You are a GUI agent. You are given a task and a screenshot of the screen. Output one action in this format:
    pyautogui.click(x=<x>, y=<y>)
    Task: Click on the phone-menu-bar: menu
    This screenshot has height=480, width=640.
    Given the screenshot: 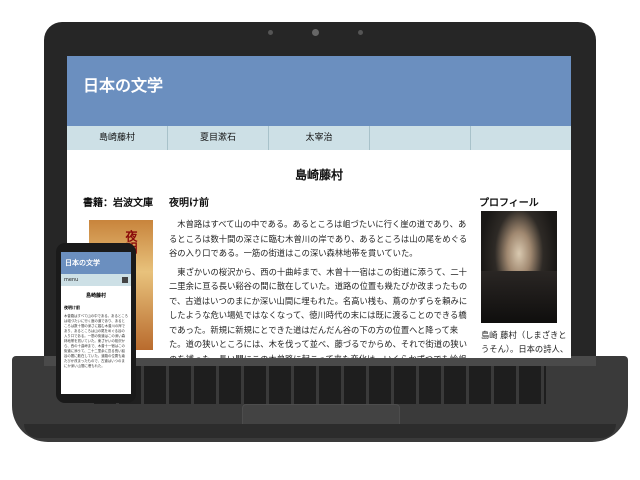 What is the action you would take?
    pyautogui.click(x=96, y=280)
    